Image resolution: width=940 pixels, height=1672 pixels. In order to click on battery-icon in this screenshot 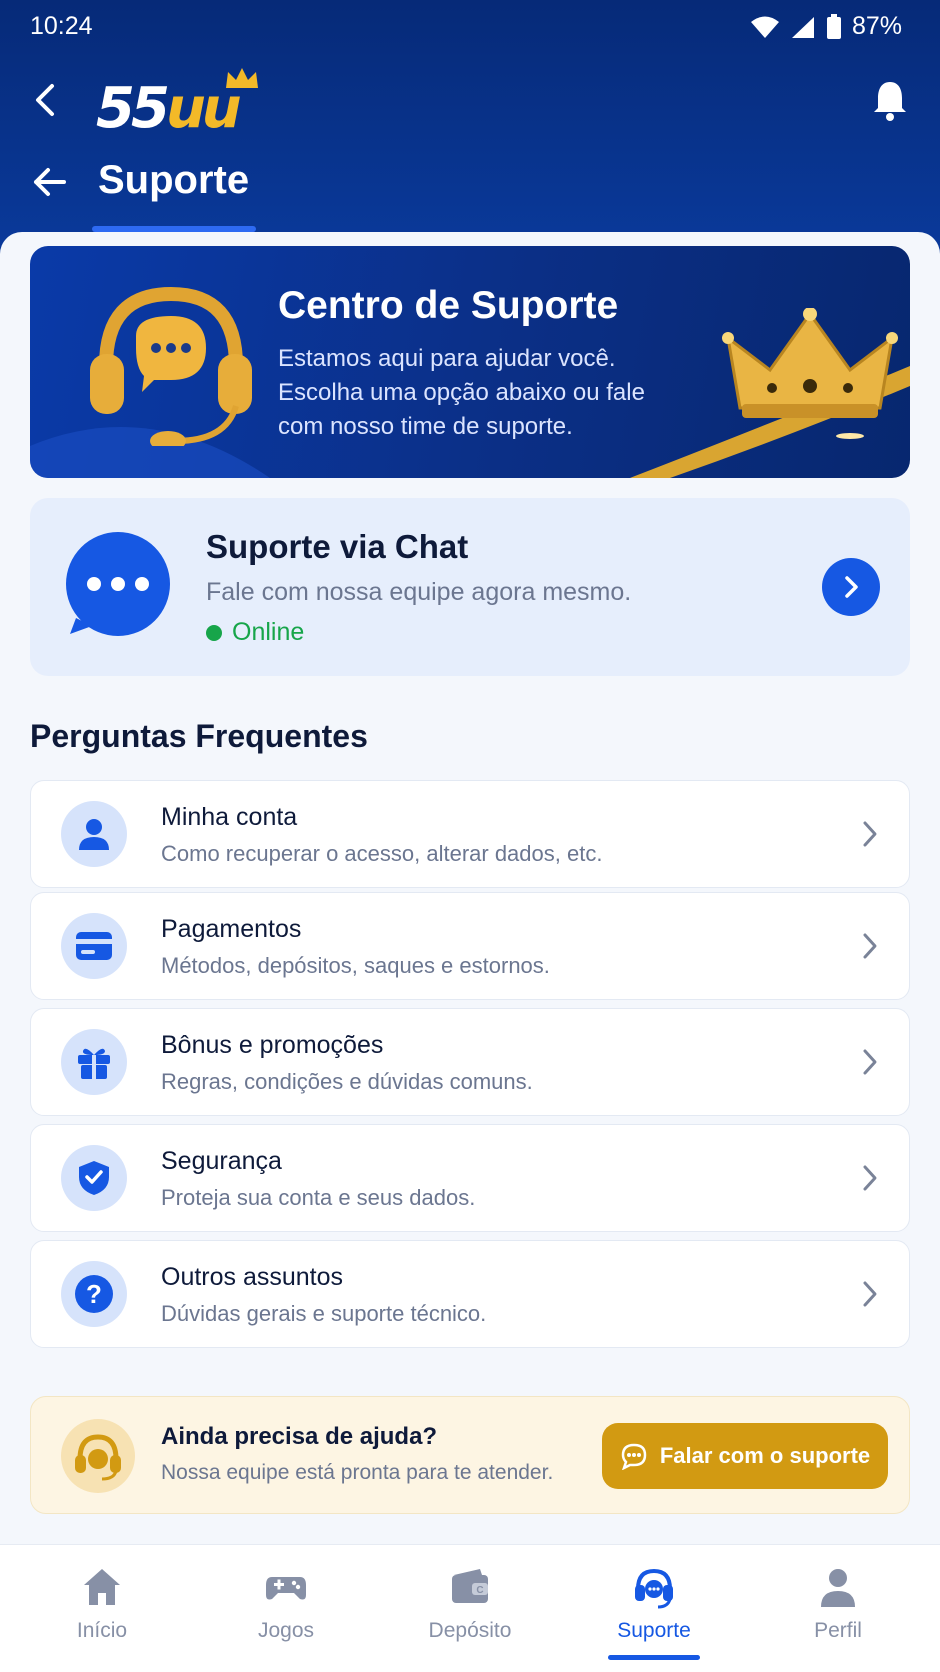, I will do `click(833, 26)`.